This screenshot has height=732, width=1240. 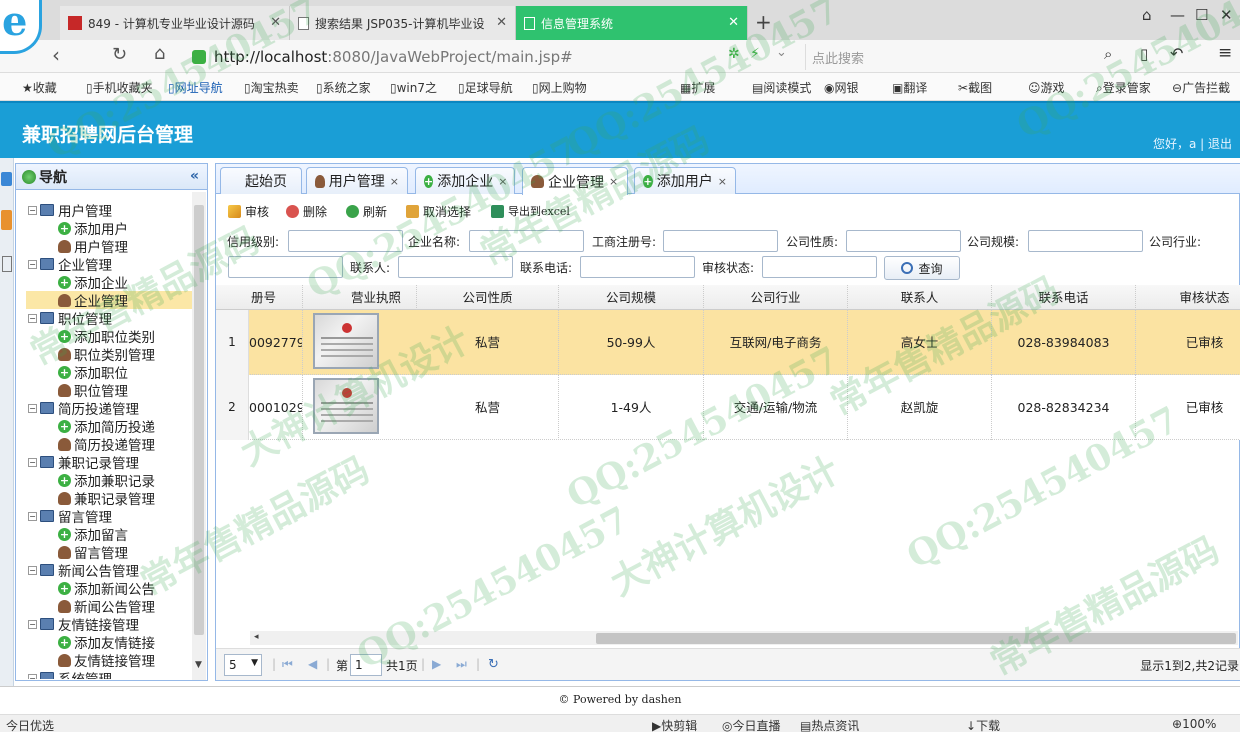 What do you see at coordinates (243, 665) in the screenshot?
I see `page-size-select: 5 ▼` at bounding box center [243, 665].